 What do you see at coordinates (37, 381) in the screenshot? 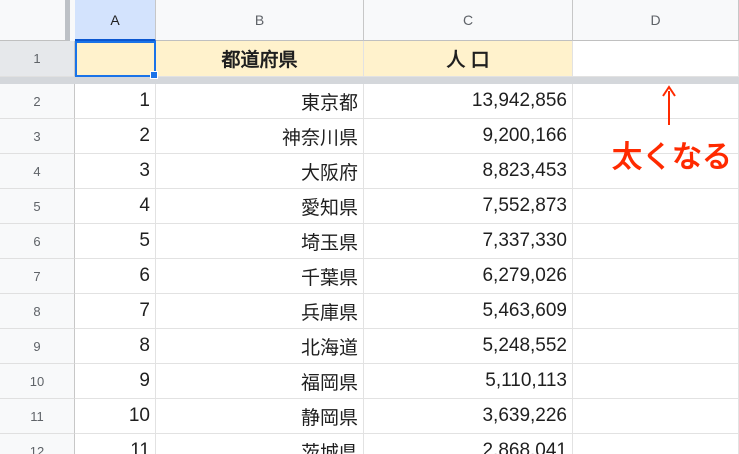
I see `row-header: 10` at bounding box center [37, 381].